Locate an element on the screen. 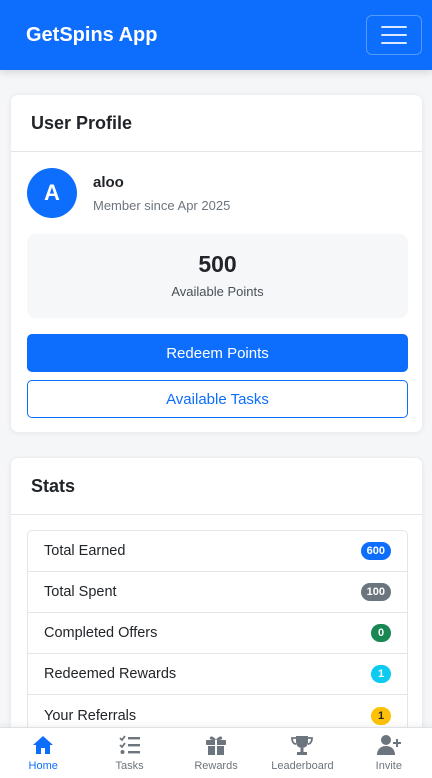 The image size is (432, 778). redeem-points-button: Redeem Points is located at coordinates (217, 353).